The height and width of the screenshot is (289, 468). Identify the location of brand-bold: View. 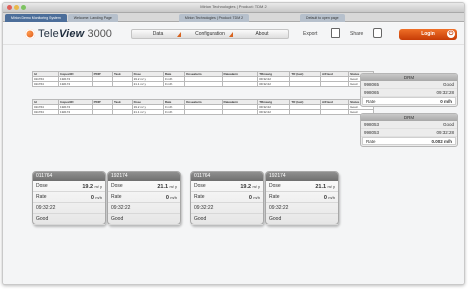
(71, 34).